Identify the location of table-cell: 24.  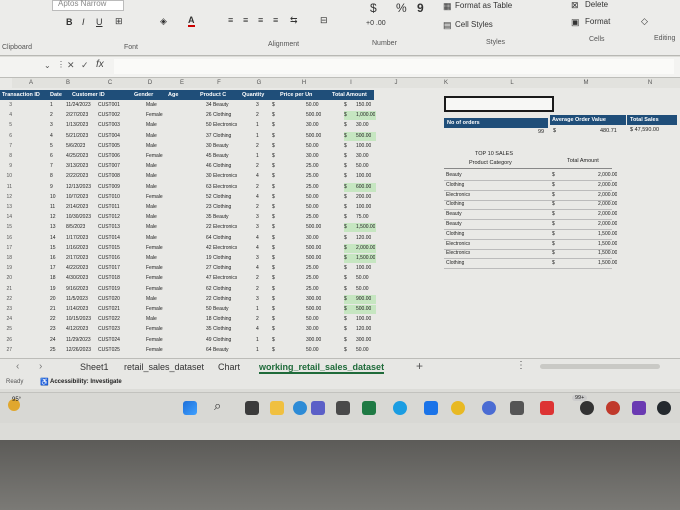
(53, 340).